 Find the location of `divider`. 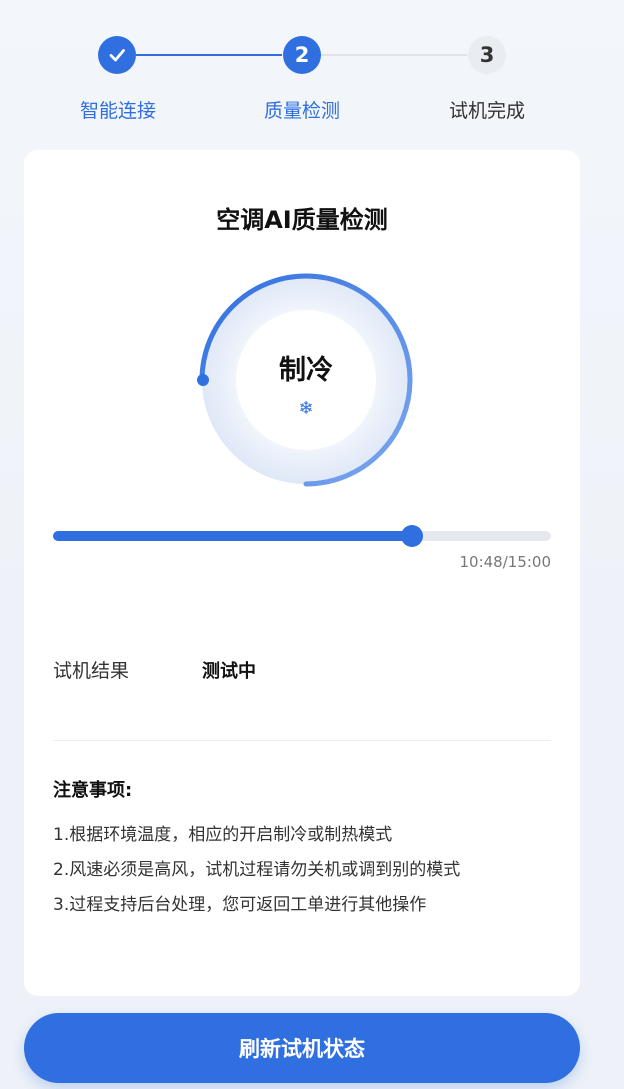

divider is located at coordinates (302, 740).